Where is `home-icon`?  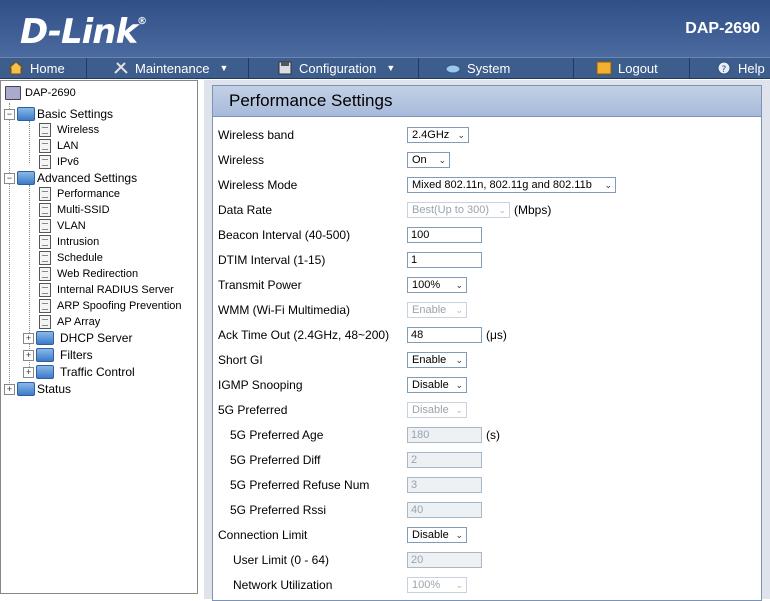
home-icon is located at coordinates (16, 68).